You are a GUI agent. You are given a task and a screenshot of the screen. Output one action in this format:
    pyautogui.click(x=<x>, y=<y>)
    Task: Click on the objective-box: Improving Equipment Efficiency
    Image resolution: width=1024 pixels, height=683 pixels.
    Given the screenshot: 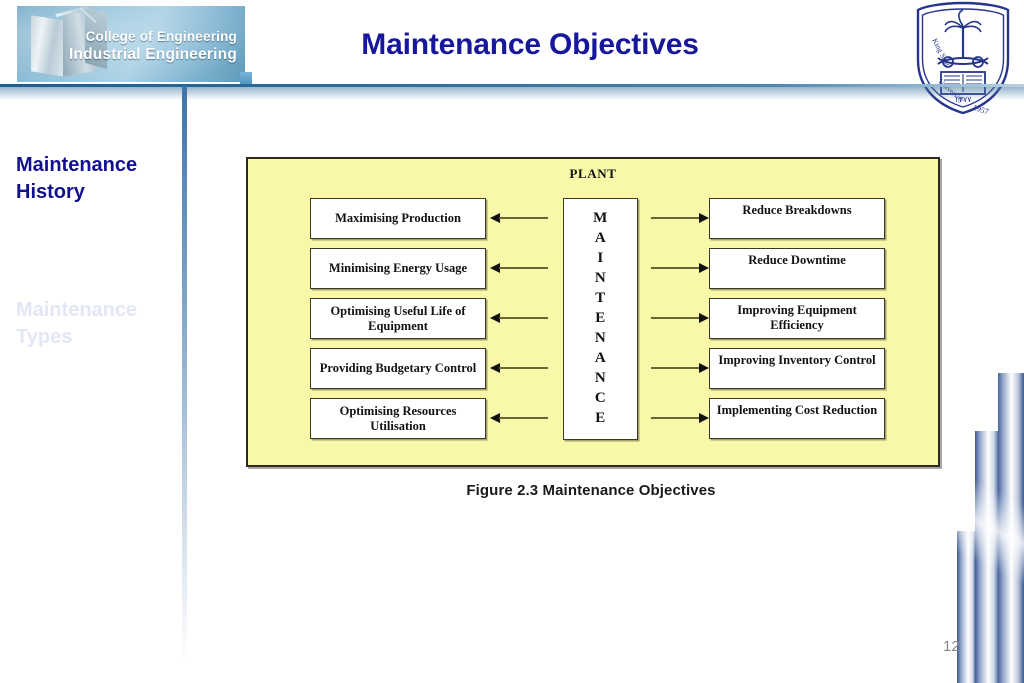 What is the action you would take?
    pyautogui.click(x=797, y=318)
    